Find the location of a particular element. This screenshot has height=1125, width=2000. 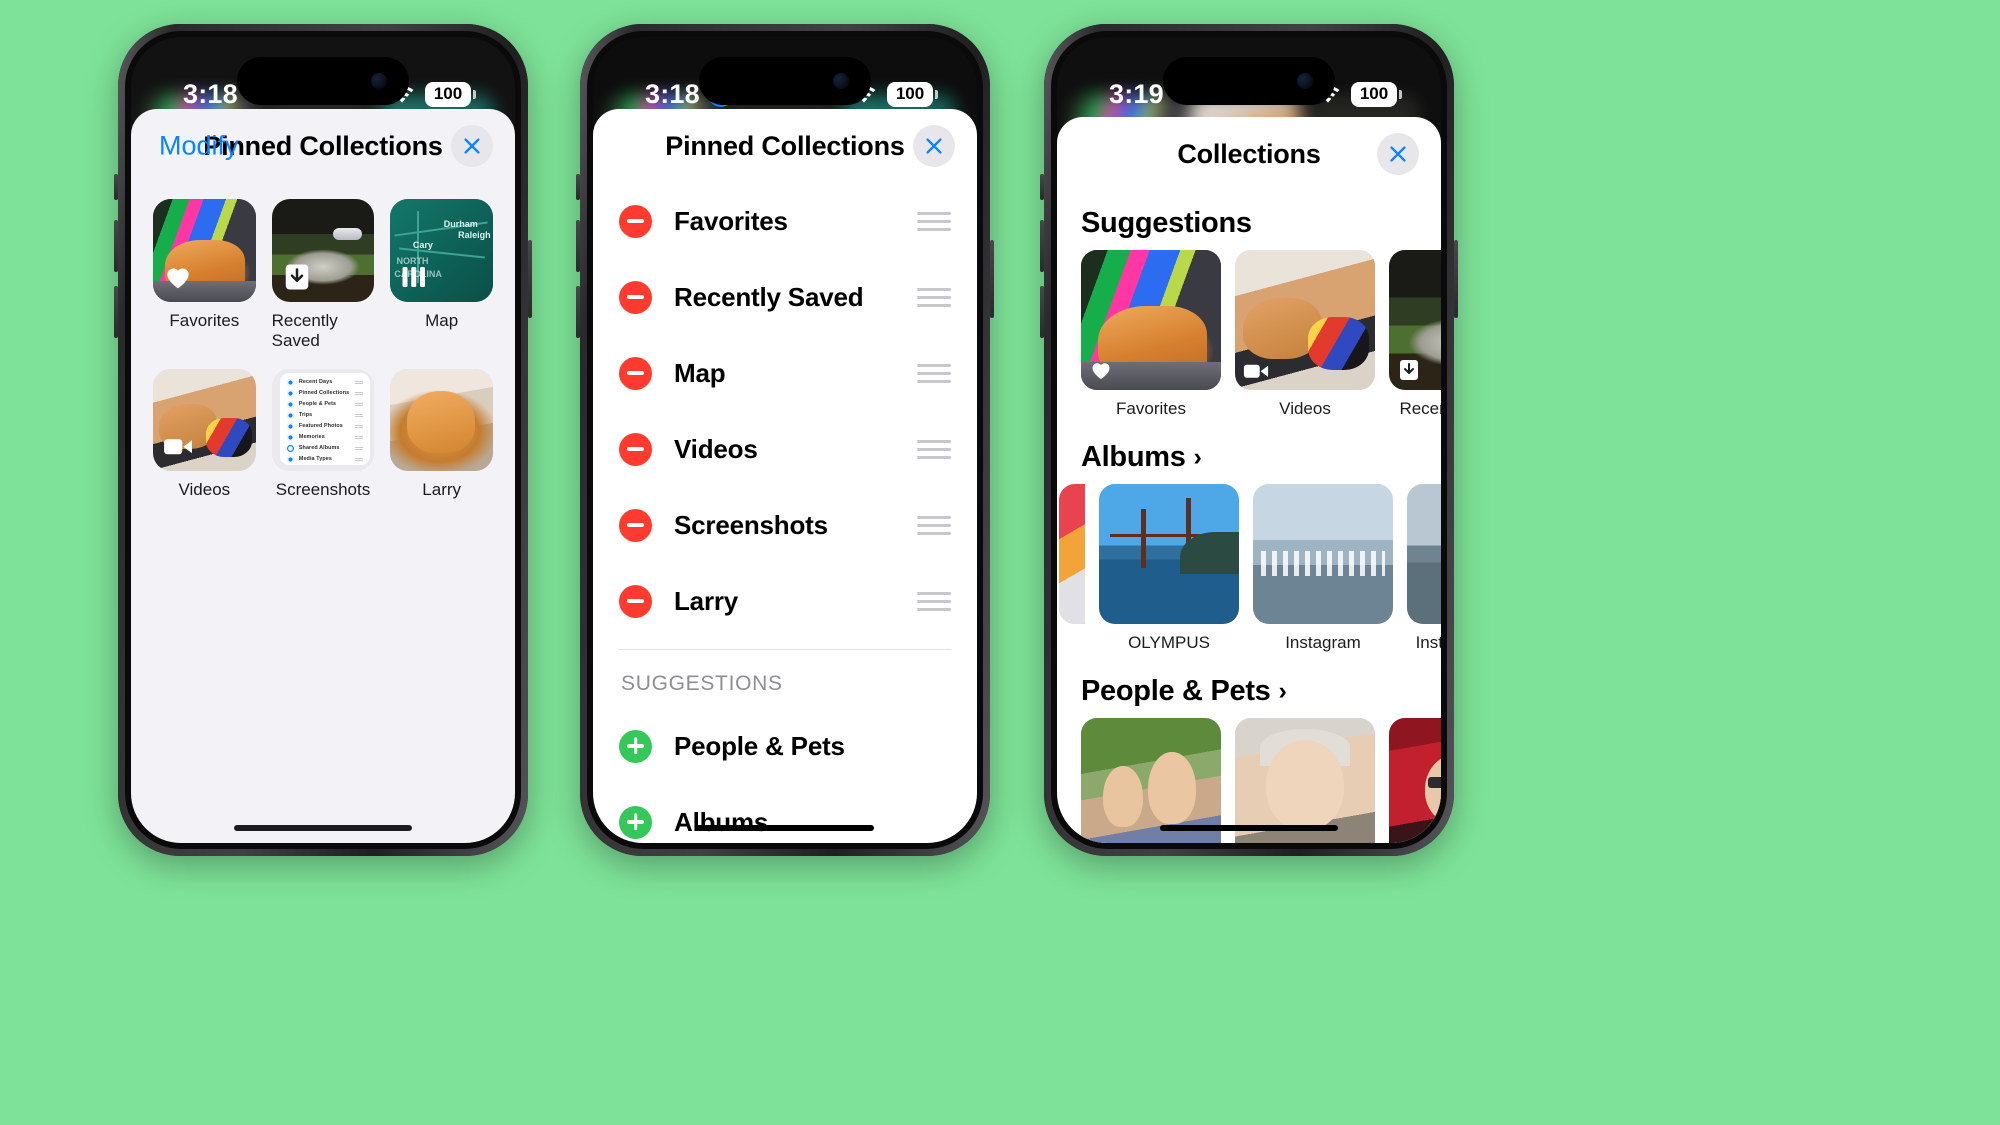

carousel-item-olympus: OLYMPUS is located at coordinates (1169, 568).